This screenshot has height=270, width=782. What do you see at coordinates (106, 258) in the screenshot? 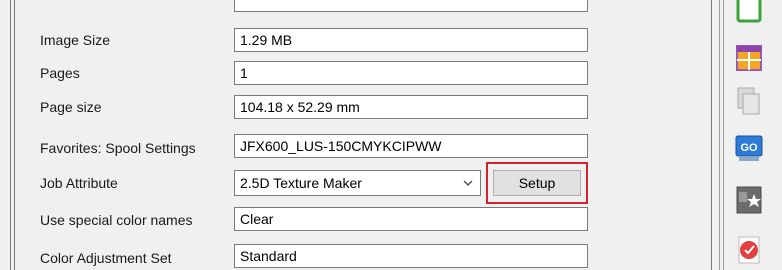
I see `color-adjustment-label: Color Adjustment Set` at bounding box center [106, 258].